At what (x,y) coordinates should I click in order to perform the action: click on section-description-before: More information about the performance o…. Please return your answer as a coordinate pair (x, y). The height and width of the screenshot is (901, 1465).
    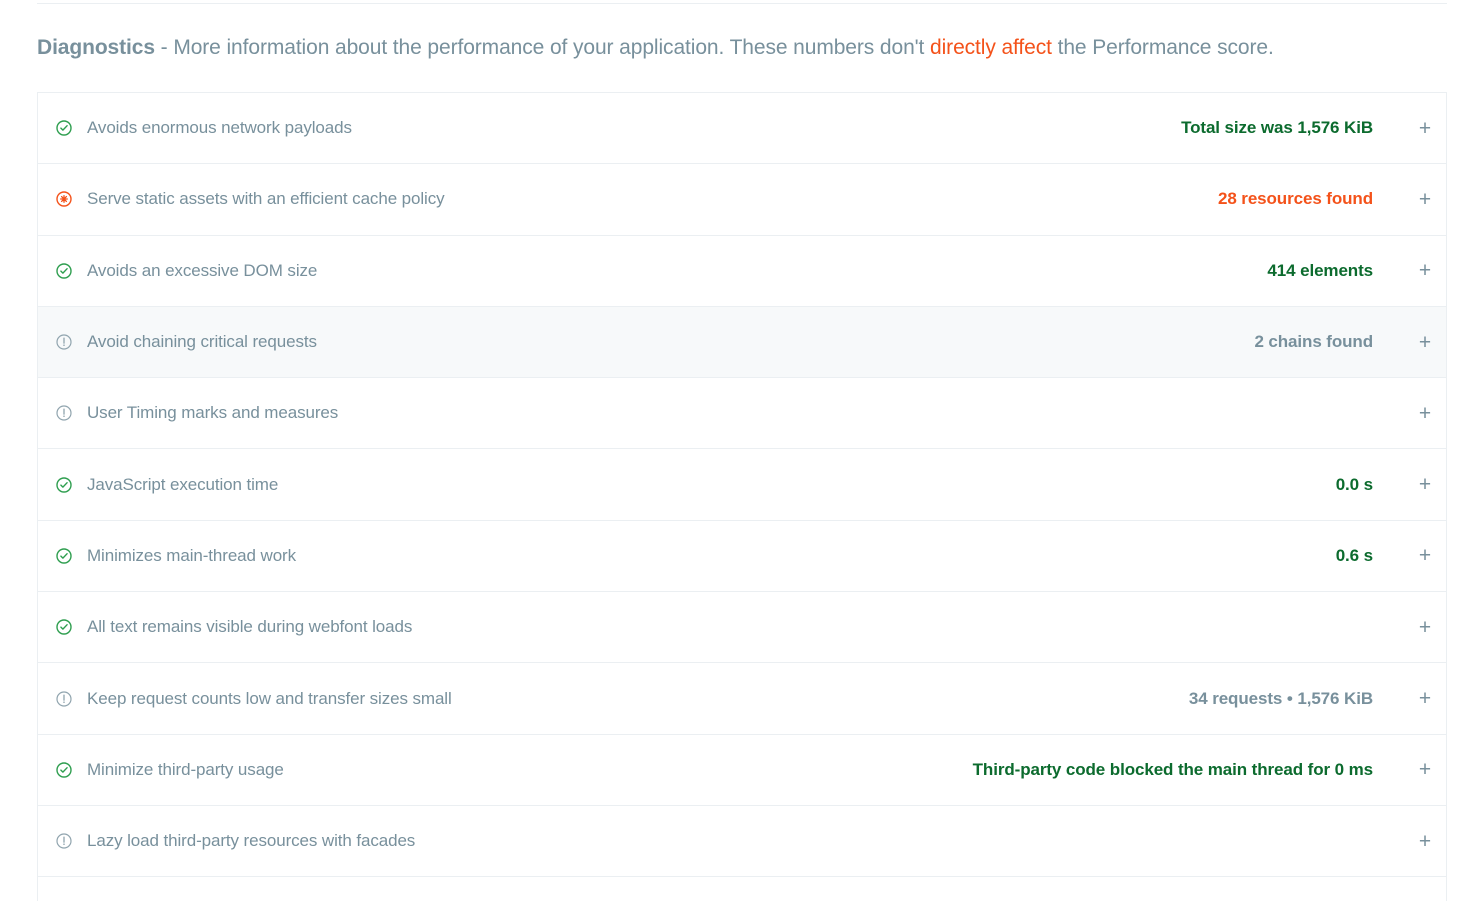
    Looking at the image, I should click on (552, 47).